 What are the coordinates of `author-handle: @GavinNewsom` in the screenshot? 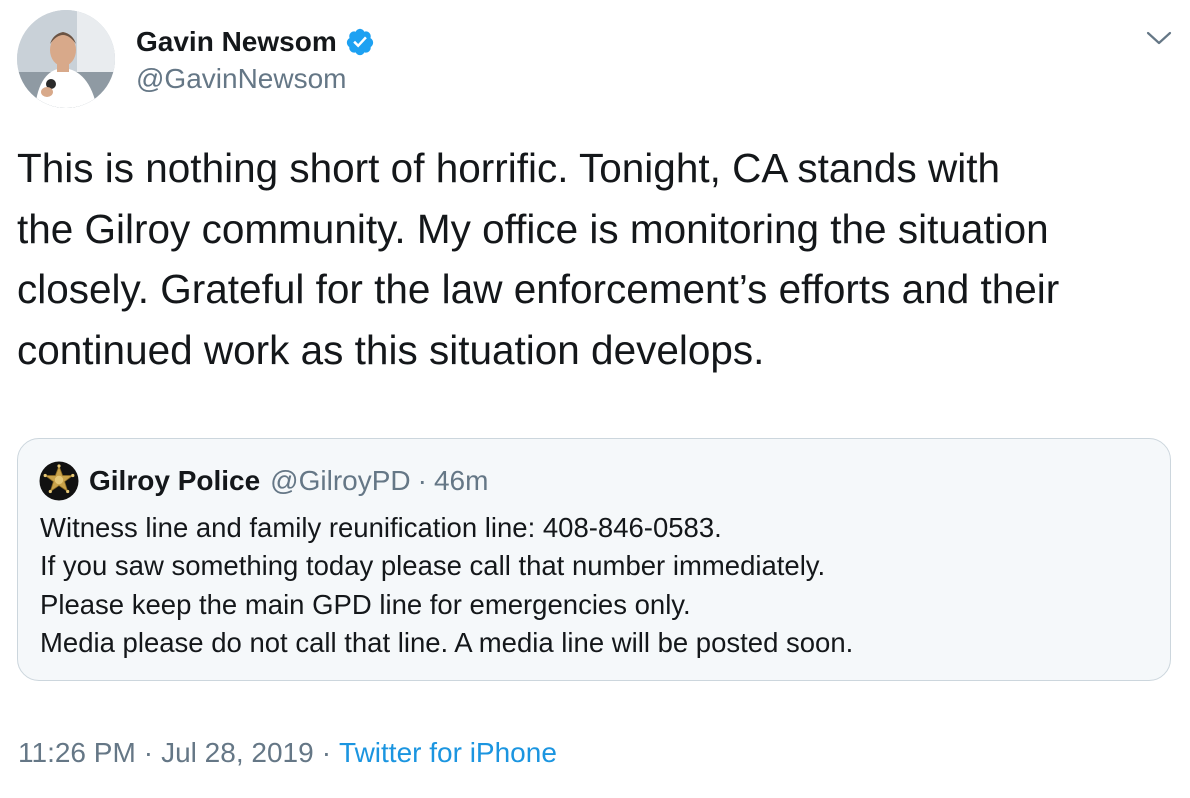 It's located at (241, 79).